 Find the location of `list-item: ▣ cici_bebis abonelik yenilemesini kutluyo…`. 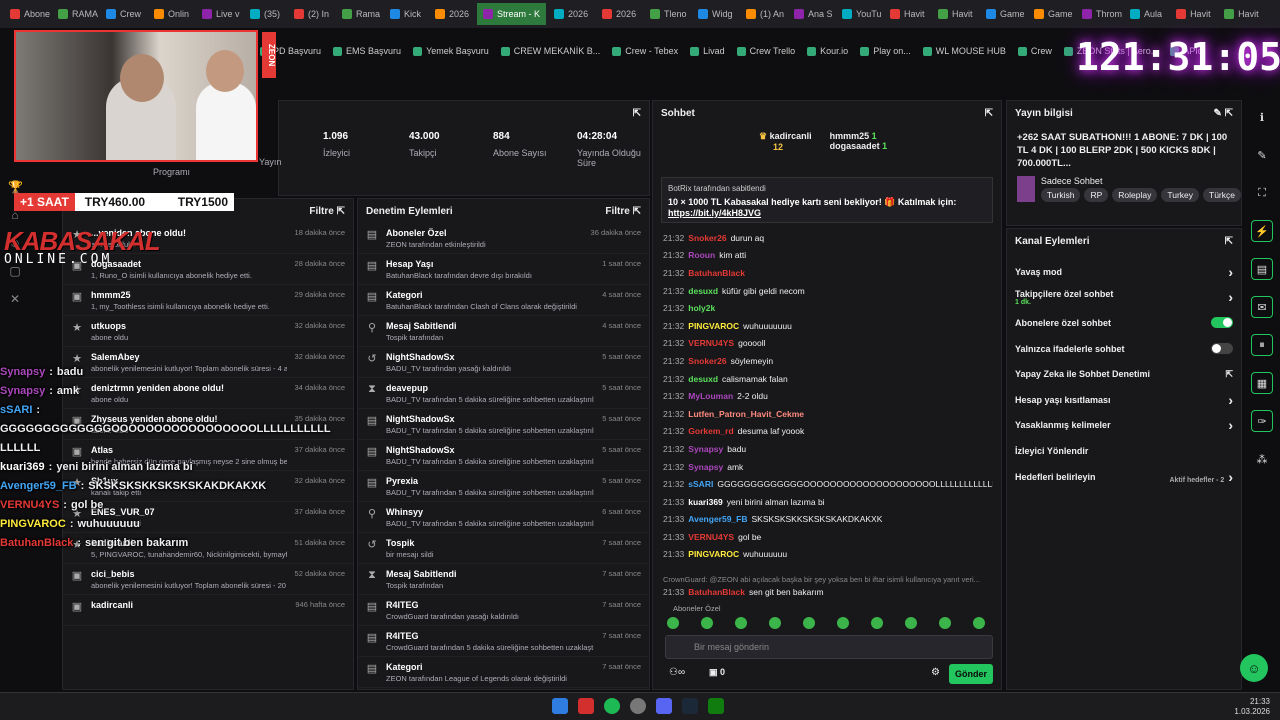

list-item: ▣ cici_bebis abonelik yenilemesini kutluyo… is located at coordinates (208, 579).